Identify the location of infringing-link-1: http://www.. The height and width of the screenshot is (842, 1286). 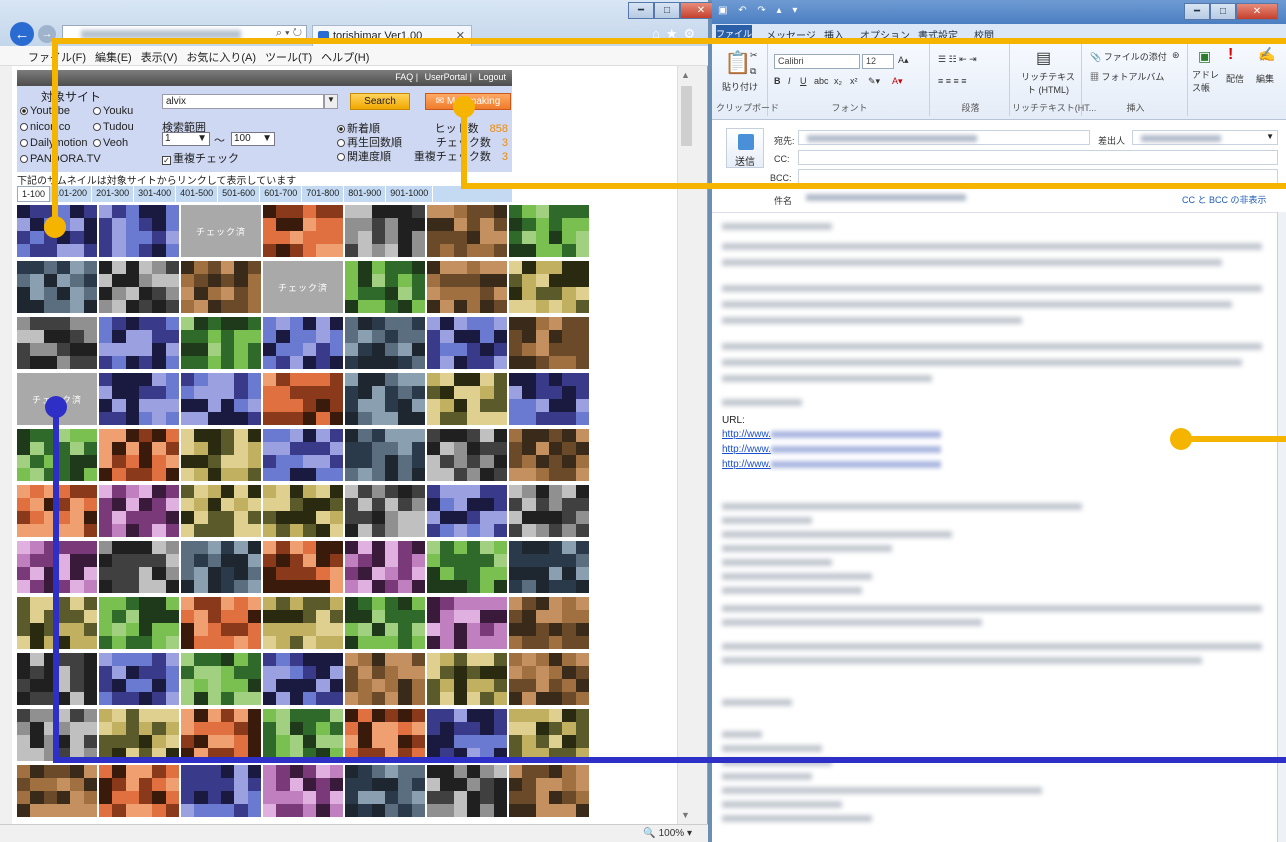
(831, 434).